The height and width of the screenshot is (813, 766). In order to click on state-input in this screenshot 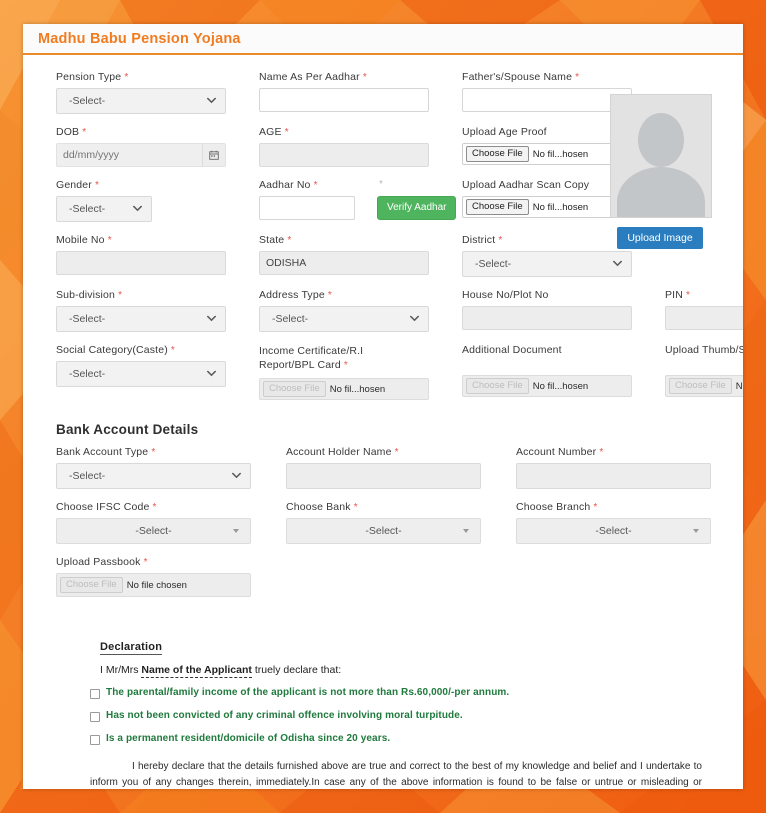, I will do `click(344, 263)`.